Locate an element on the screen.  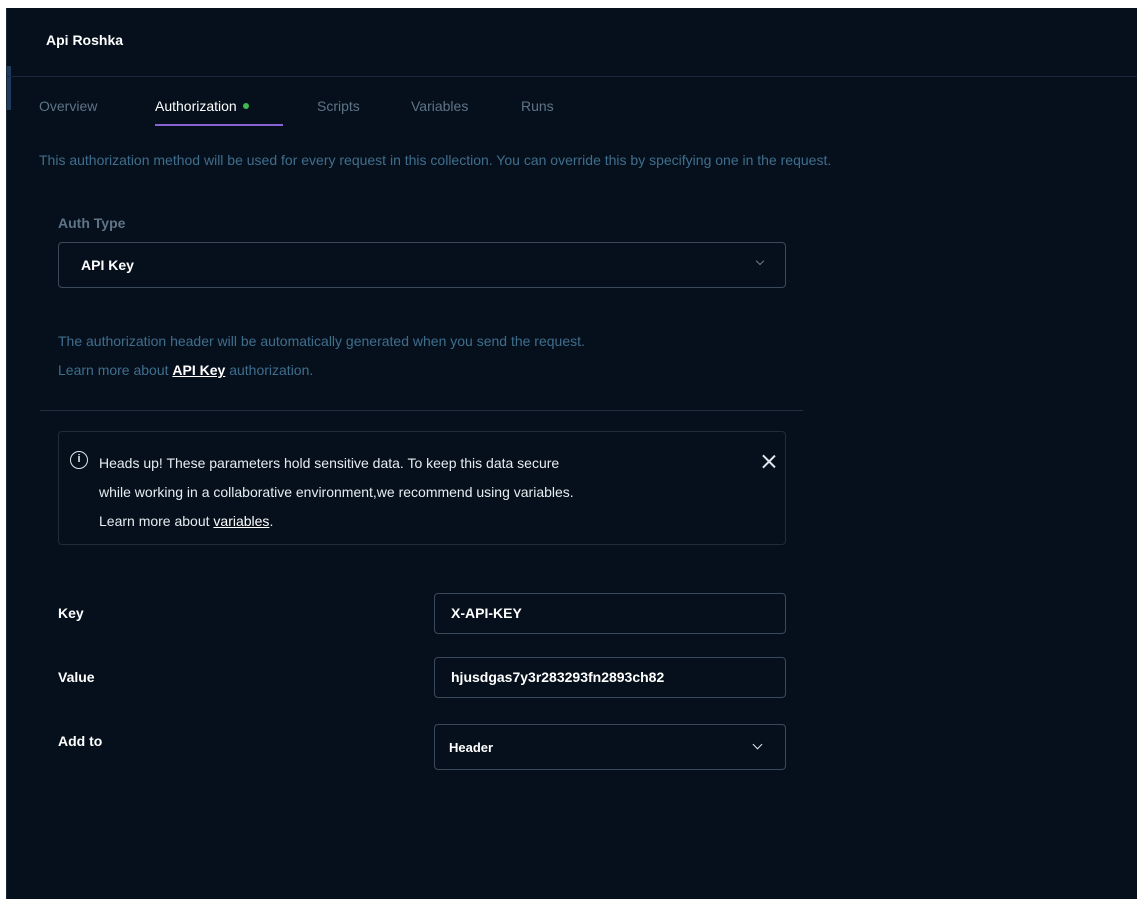
help-prefix: Learn more about is located at coordinates (115, 370).